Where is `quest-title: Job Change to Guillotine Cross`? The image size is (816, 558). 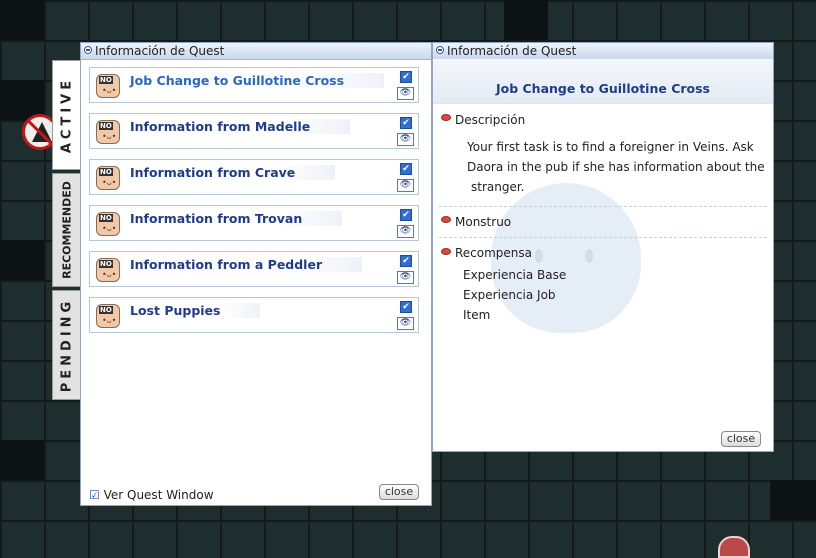 quest-title: Job Change to Guillotine Cross is located at coordinates (257, 80).